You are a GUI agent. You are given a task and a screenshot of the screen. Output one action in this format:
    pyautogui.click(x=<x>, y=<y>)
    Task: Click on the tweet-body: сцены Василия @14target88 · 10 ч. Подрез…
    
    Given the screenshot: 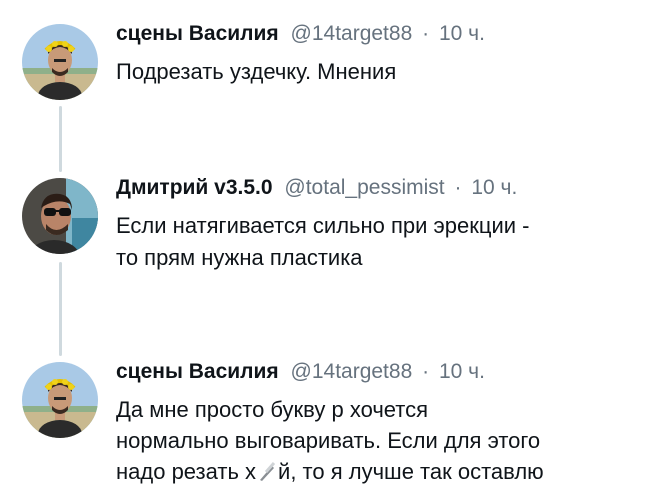 What is the action you would take?
    pyautogui.click(x=381, y=52)
    